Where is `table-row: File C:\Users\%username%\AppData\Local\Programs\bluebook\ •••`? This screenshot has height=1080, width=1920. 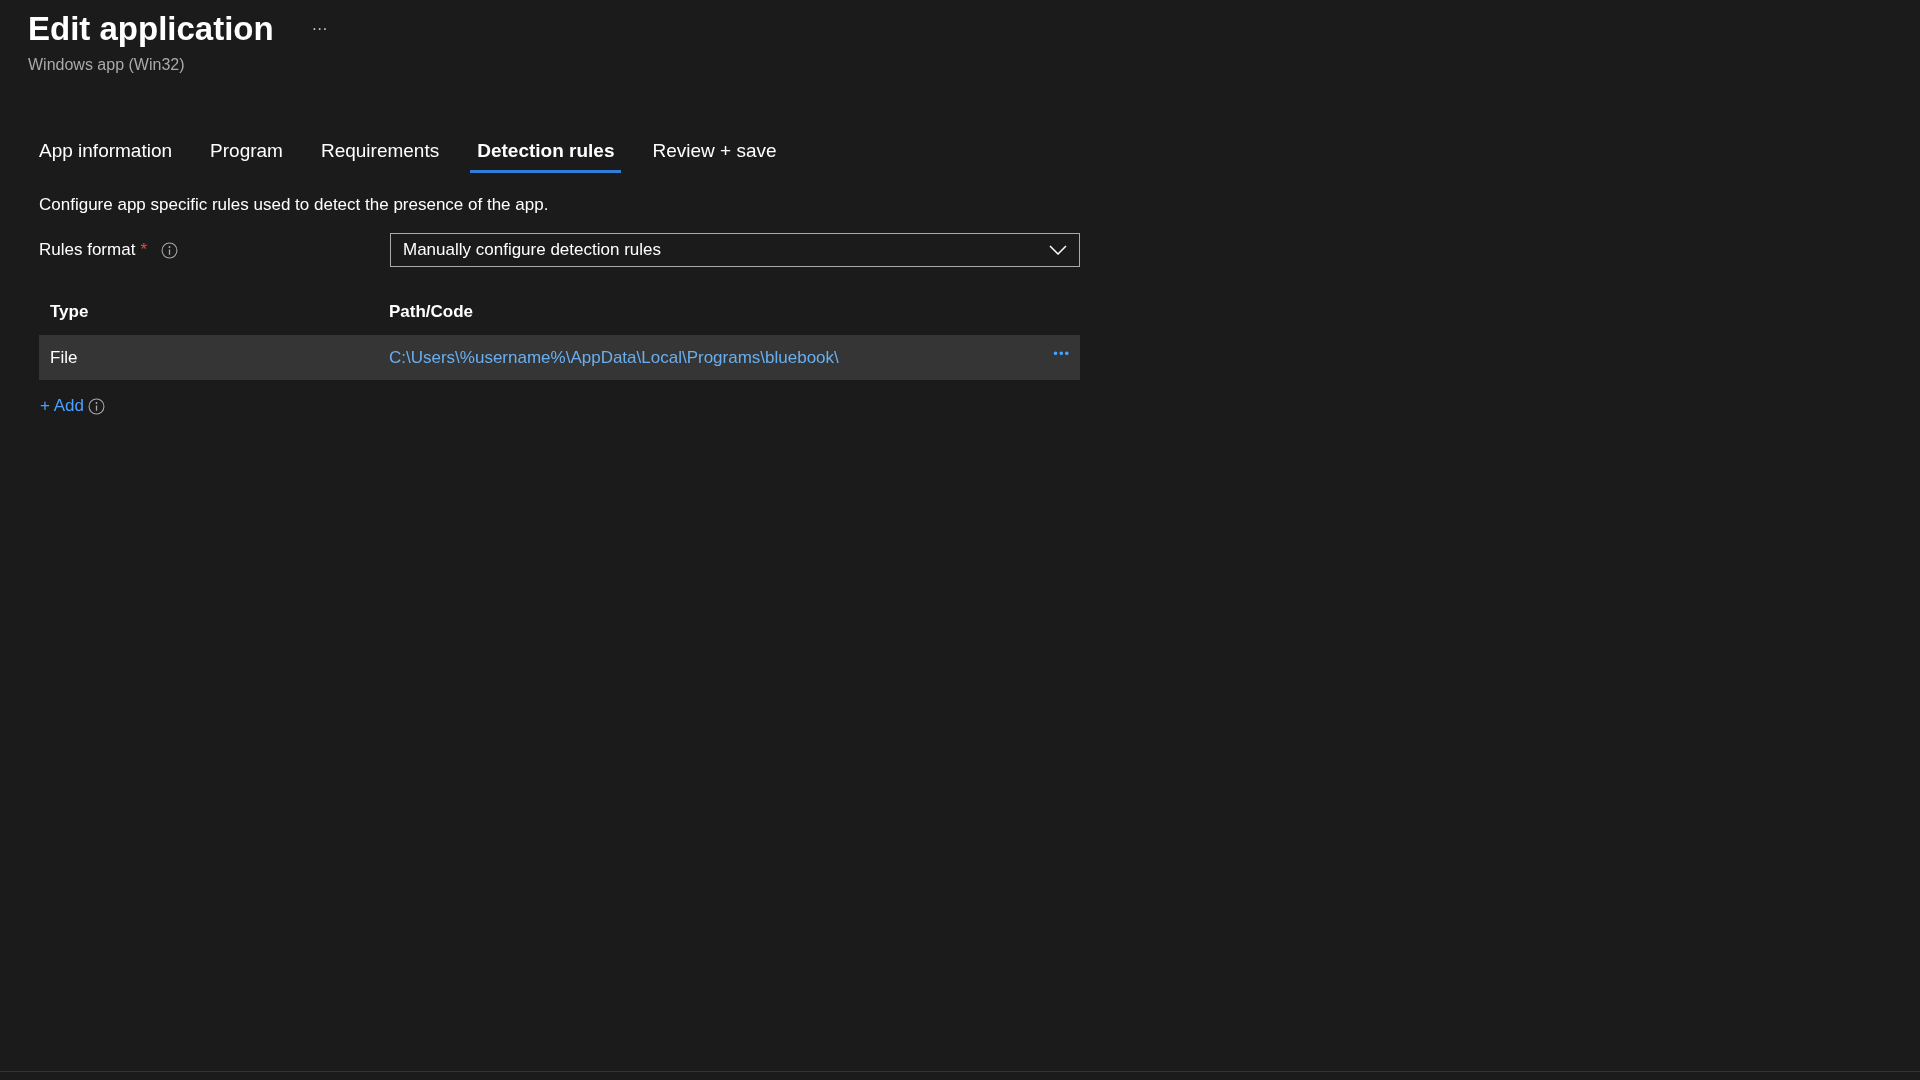 table-row: File C:\Users\%username%\AppData\Local\Programs\bluebook\ ••• is located at coordinates (559, 357).